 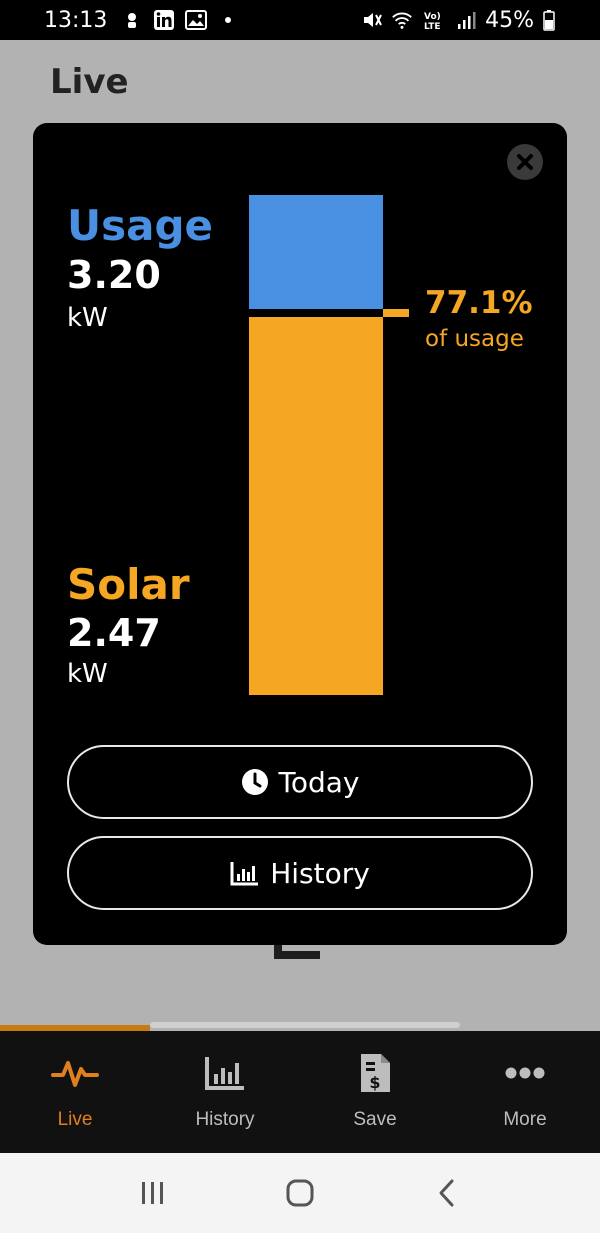 What do you see at coordinates (396, 313) in the screenshot?
I see `solar-share-marker` at bounding box center [396, 313].